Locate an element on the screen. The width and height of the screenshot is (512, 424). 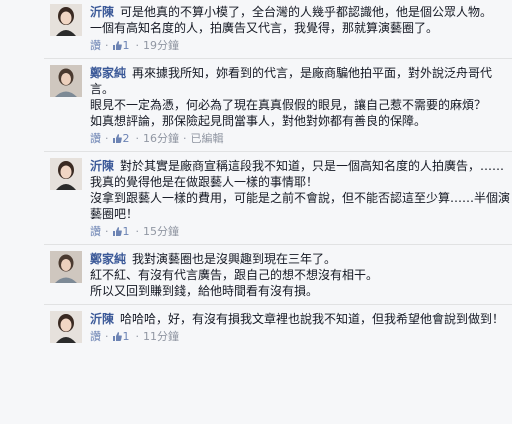
comment-meta: 讚 · 2 · 16分鐘 · 已編輯 is located at coordinates (301, 138).